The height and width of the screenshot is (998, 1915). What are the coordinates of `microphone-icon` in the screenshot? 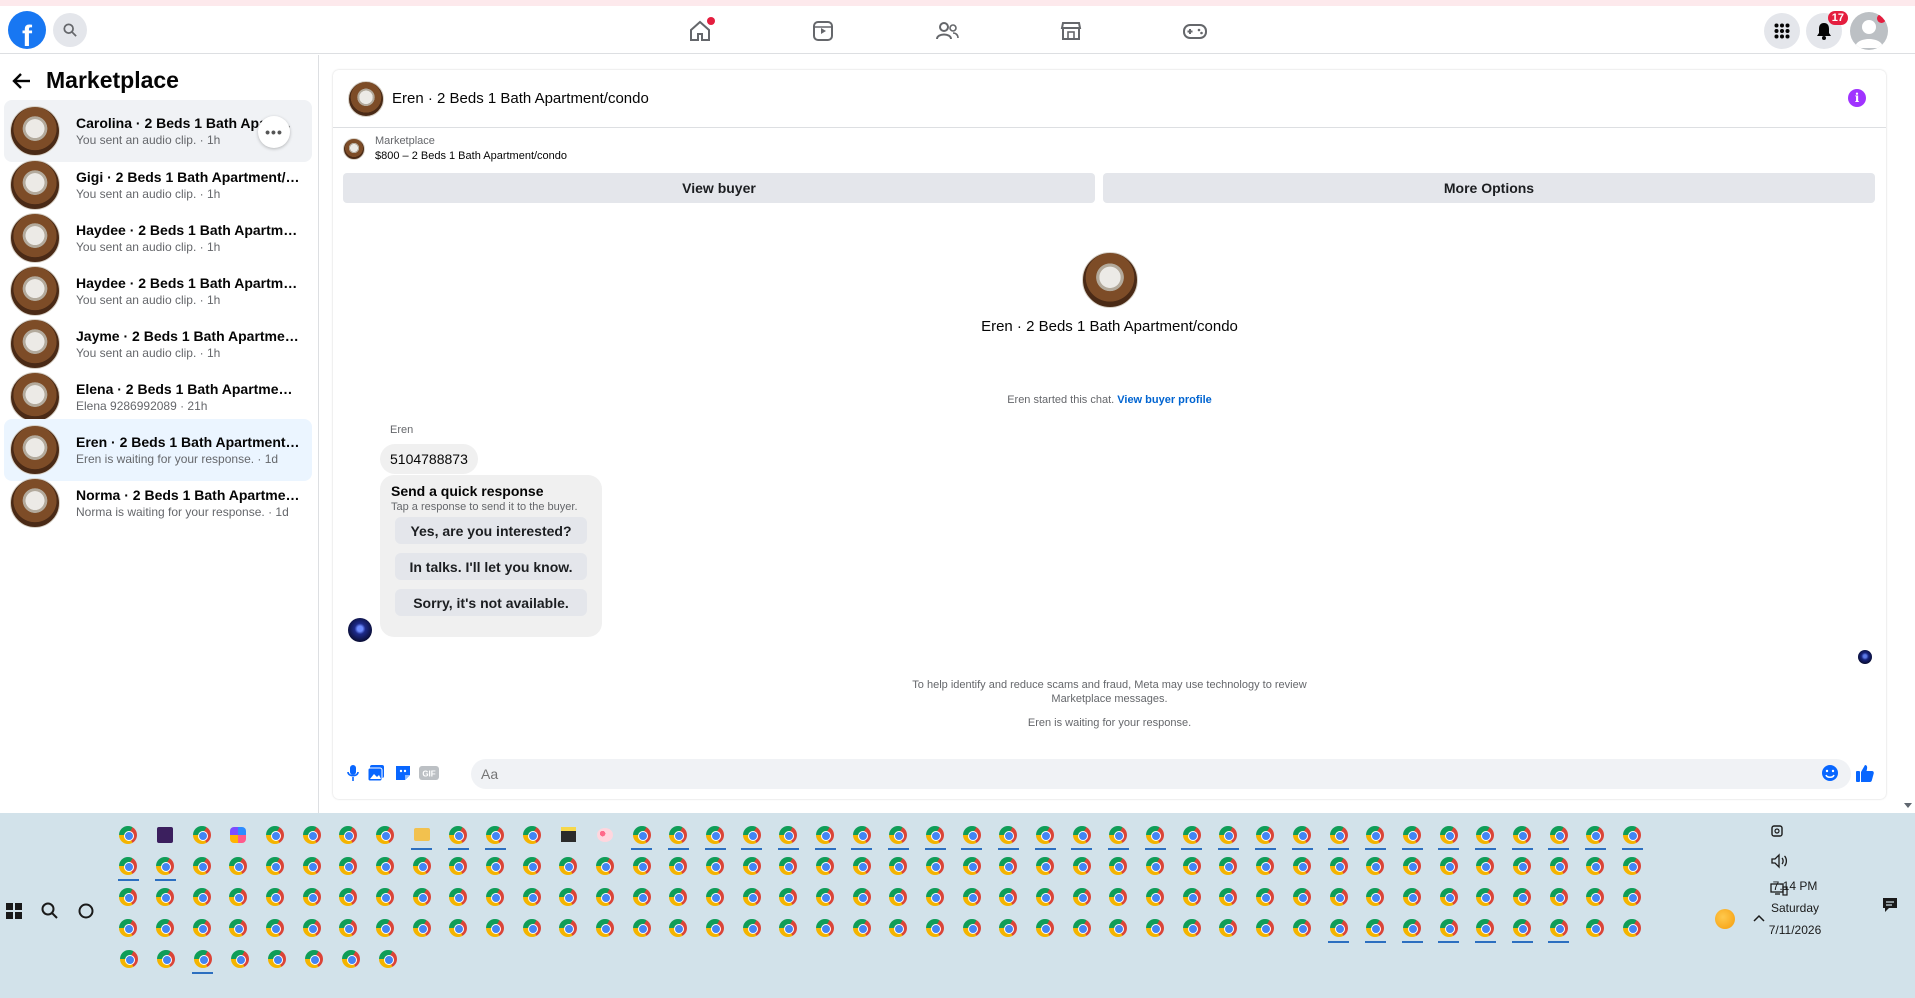 It's located at (353, 773).